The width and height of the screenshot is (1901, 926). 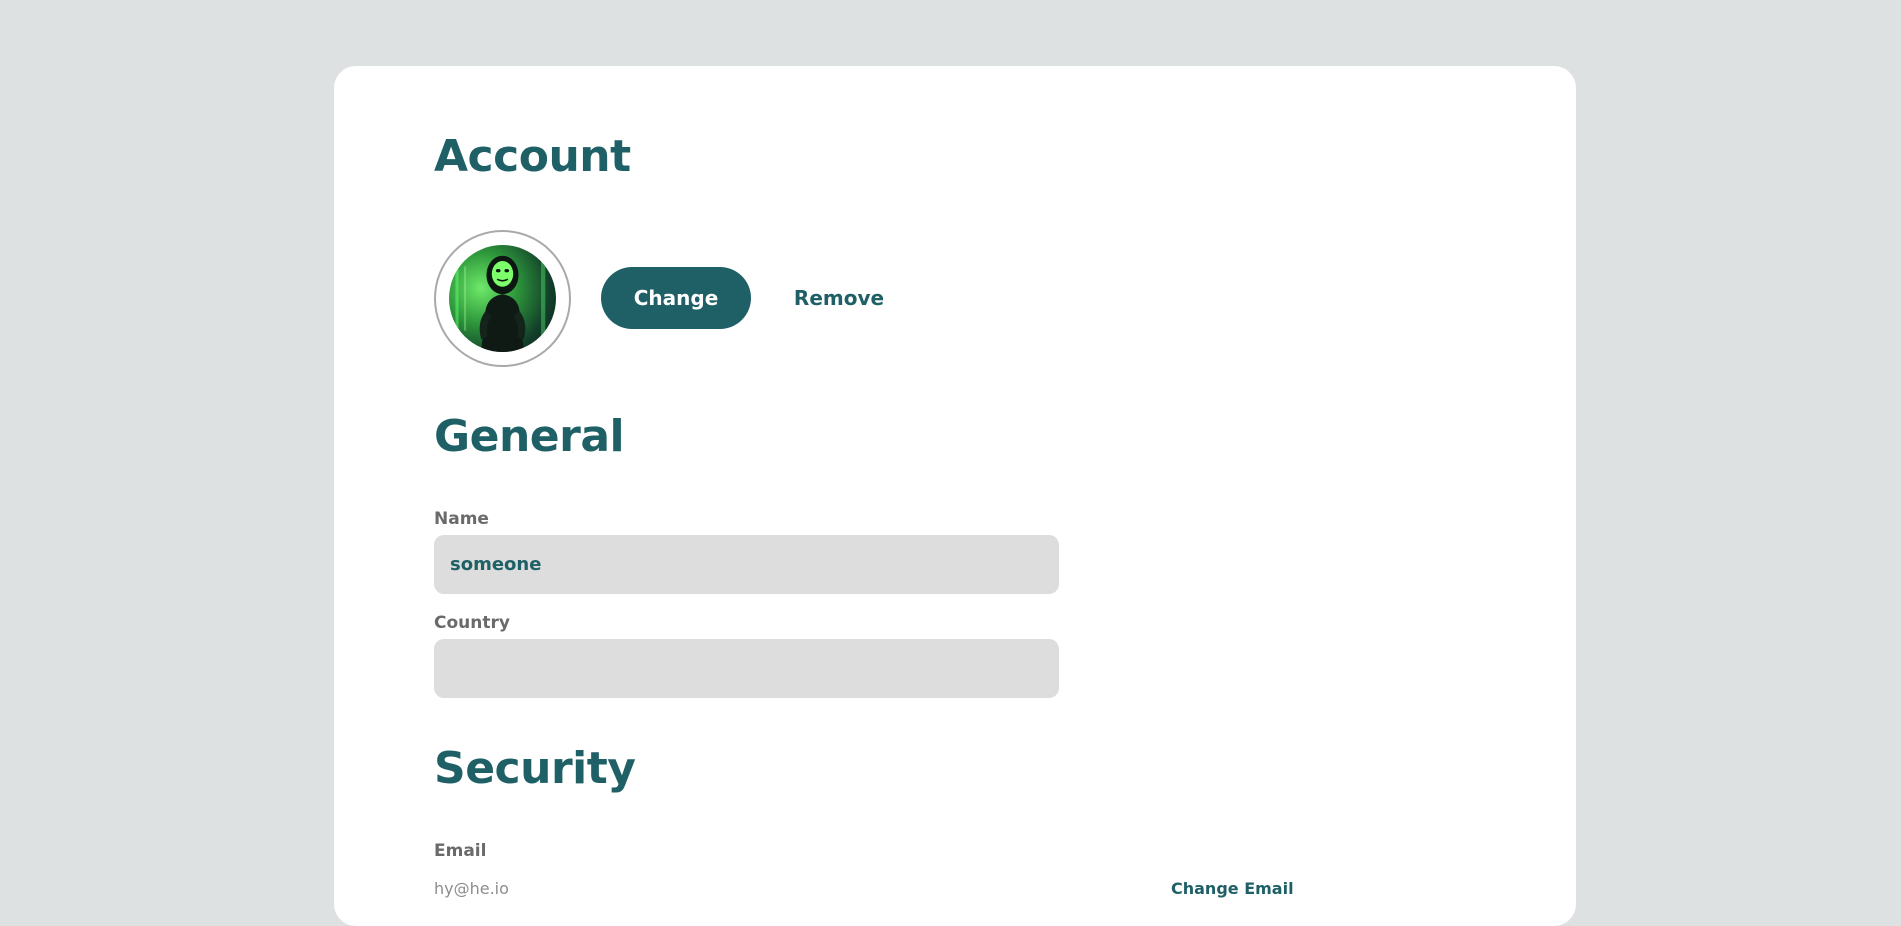 What do you see at coordinates (535, 768) in the screenshot?
I see `security-title: Security` at bounding box center [535, 768].